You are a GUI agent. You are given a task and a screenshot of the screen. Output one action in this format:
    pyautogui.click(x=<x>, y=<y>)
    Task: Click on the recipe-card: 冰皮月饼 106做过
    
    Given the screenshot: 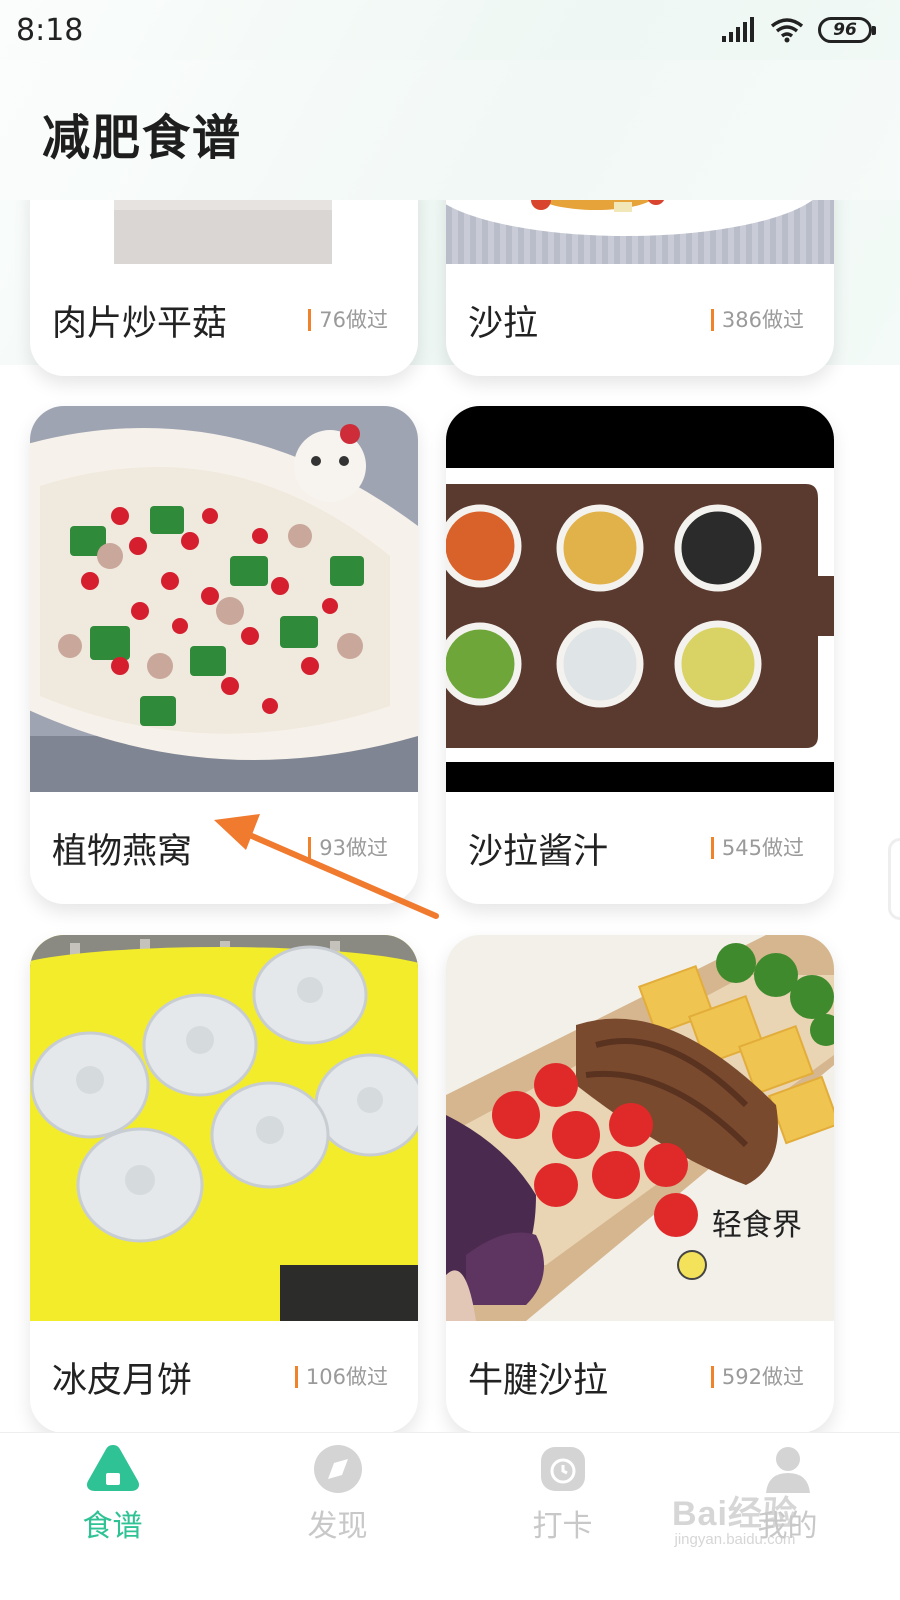 What is the action you would take?
    pyautogui.click(x=224, y=1184)
    